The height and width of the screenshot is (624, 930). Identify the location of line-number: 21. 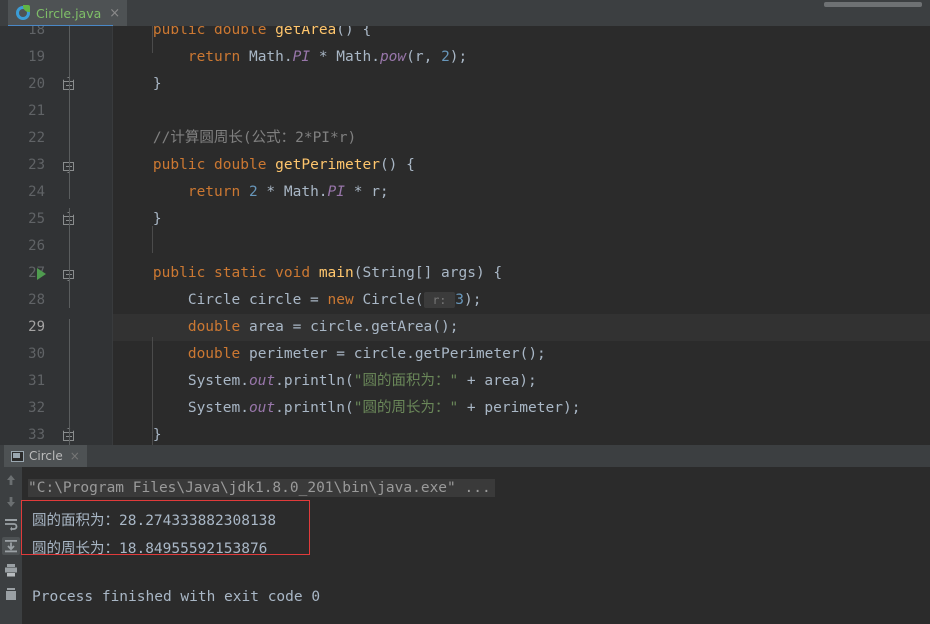
(36, 111).